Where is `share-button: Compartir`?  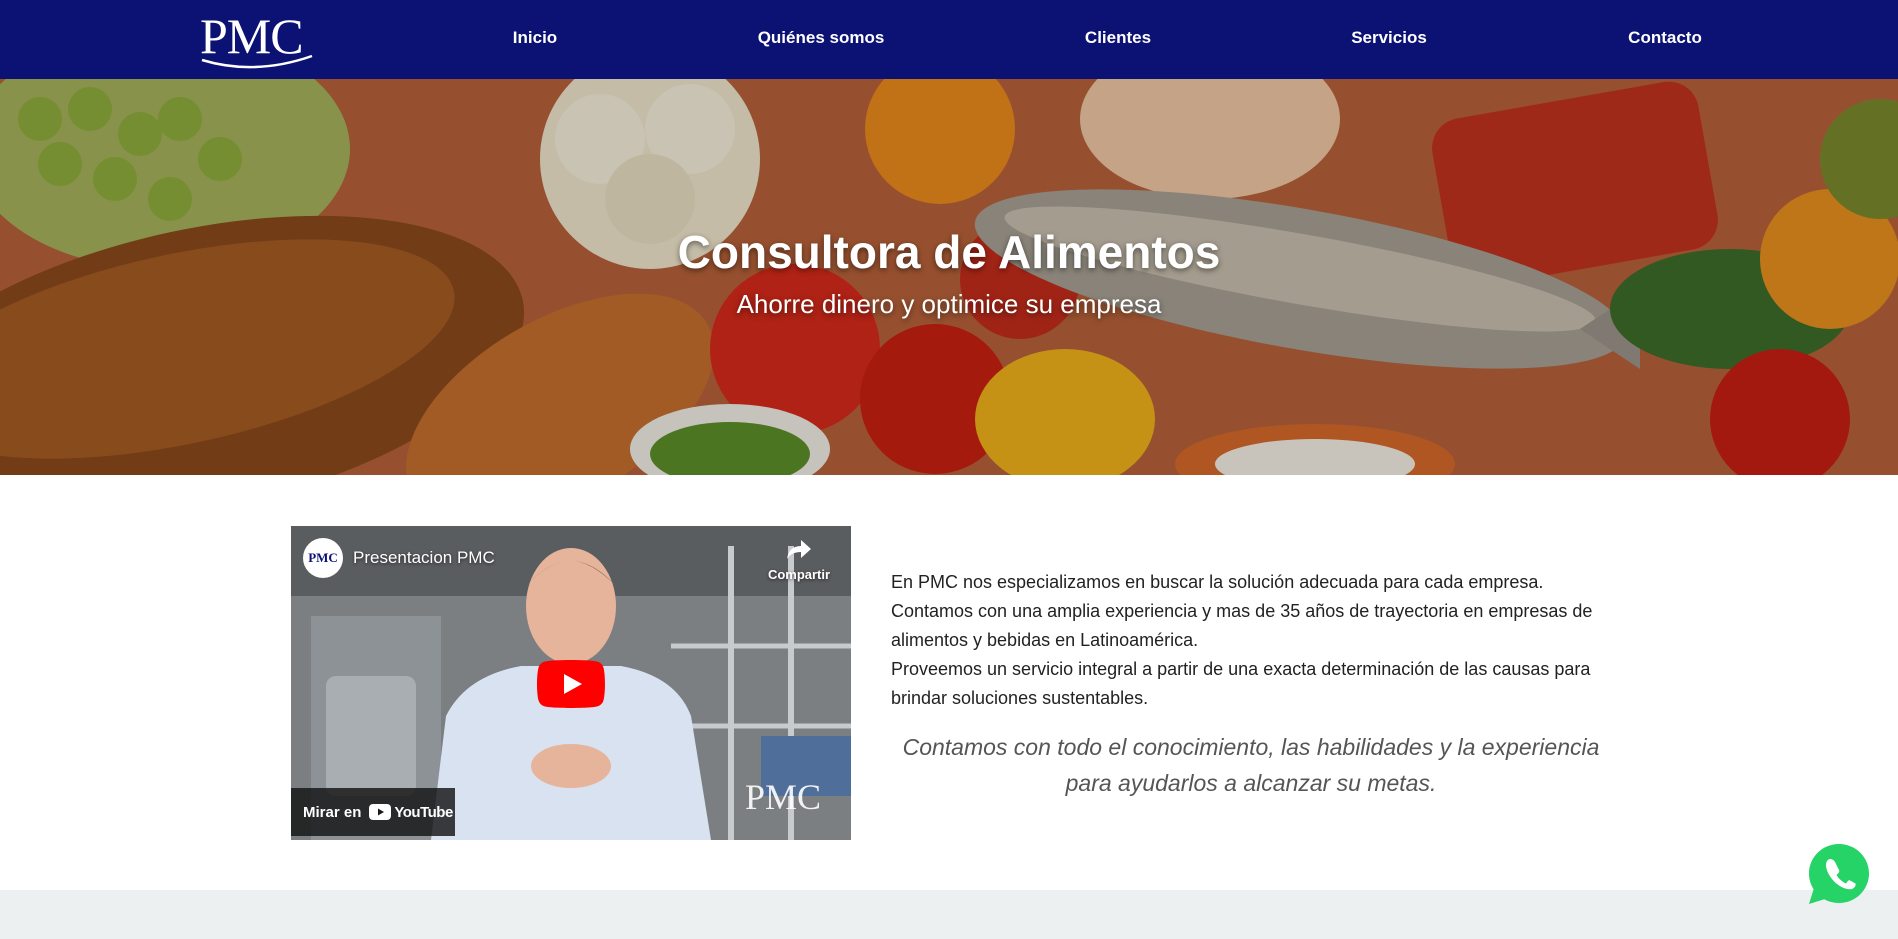
share-button: Compartir is located at coordinates (799, 560).